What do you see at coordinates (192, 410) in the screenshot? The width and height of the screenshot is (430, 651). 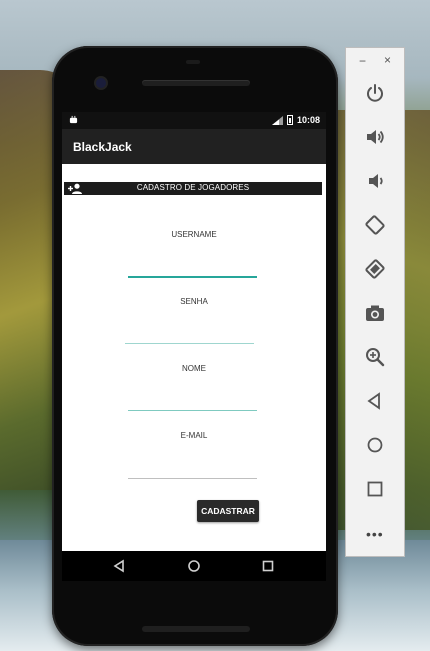 I see `nome-input` at bounding box center [192, 410].